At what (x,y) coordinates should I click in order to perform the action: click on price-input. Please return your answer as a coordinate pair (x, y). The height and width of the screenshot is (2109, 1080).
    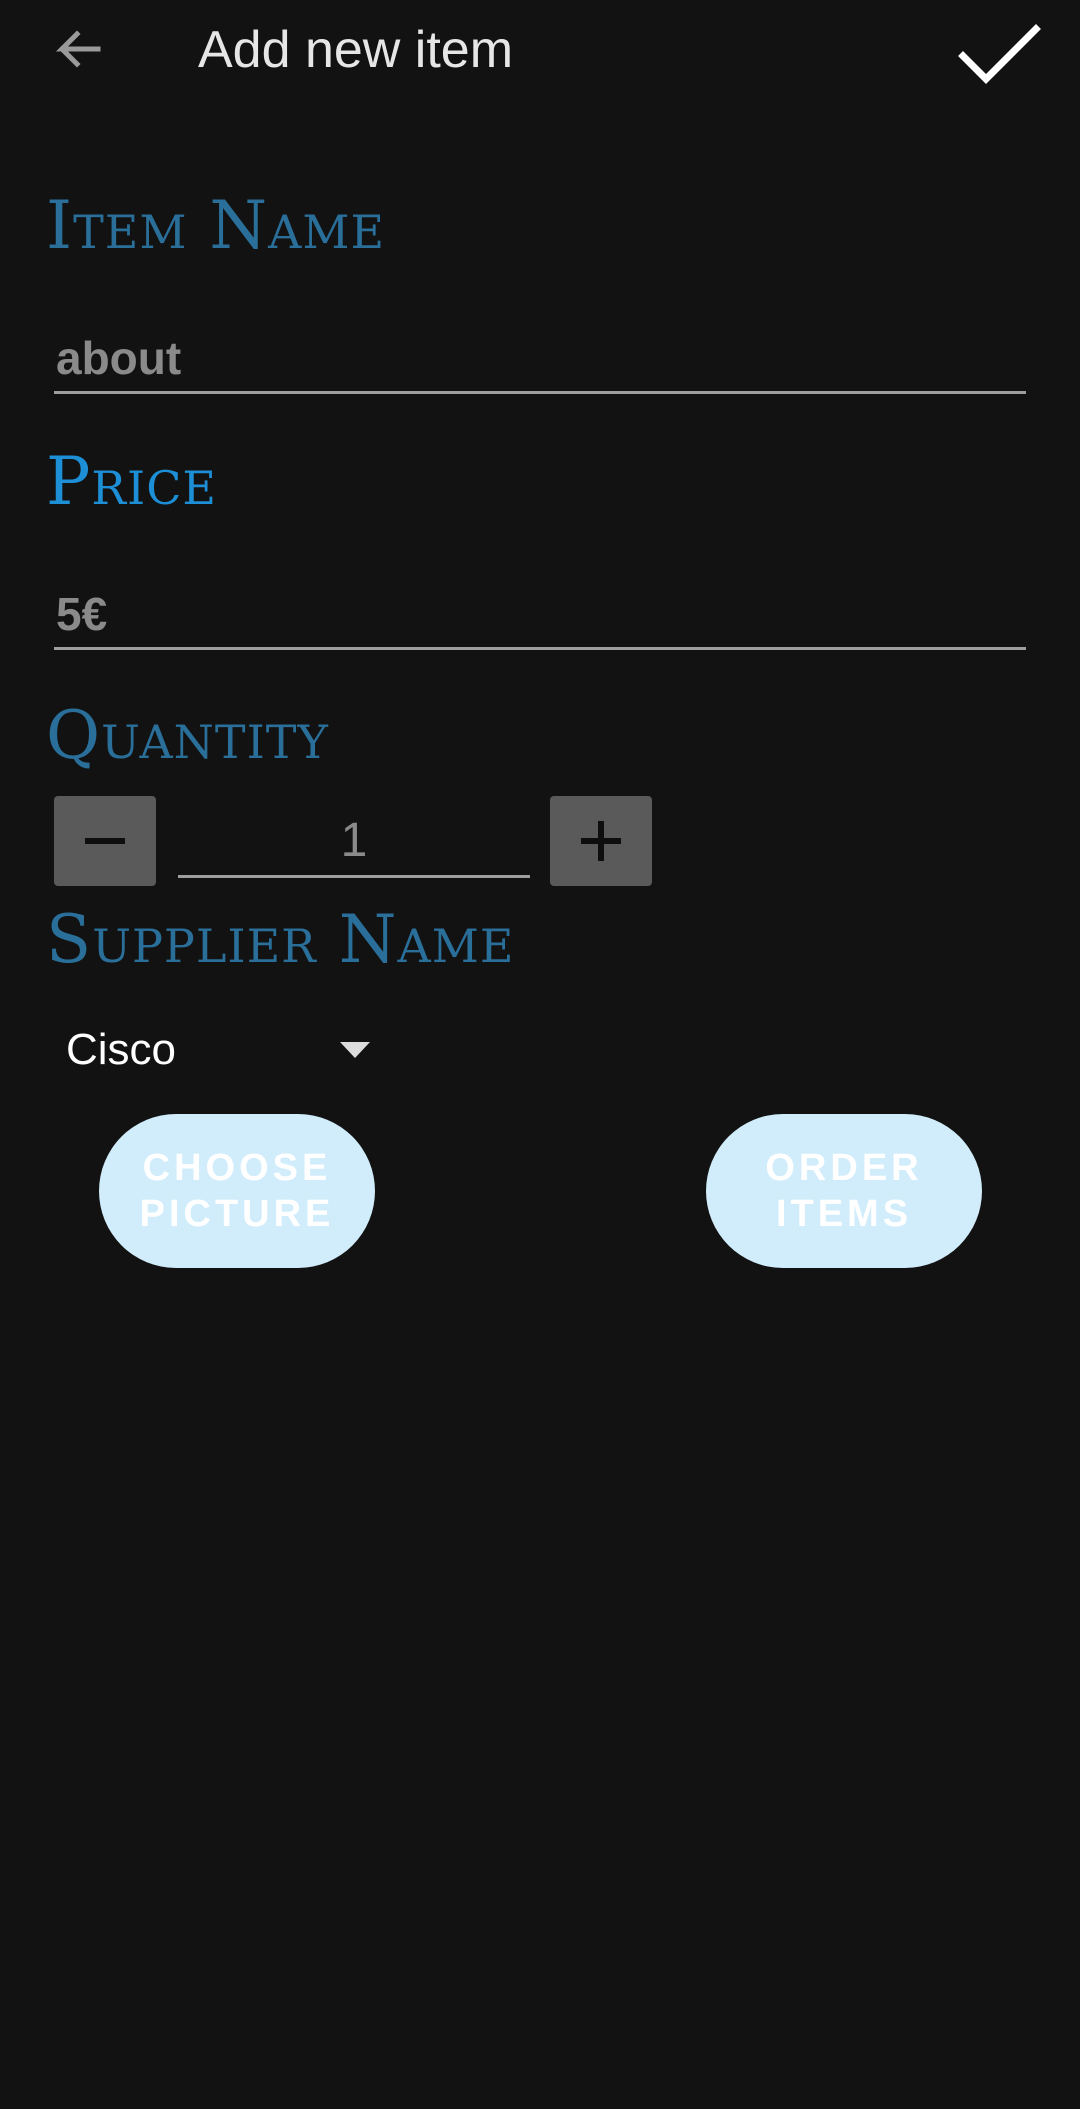
    Looking at the image, I should click on (540, 615).